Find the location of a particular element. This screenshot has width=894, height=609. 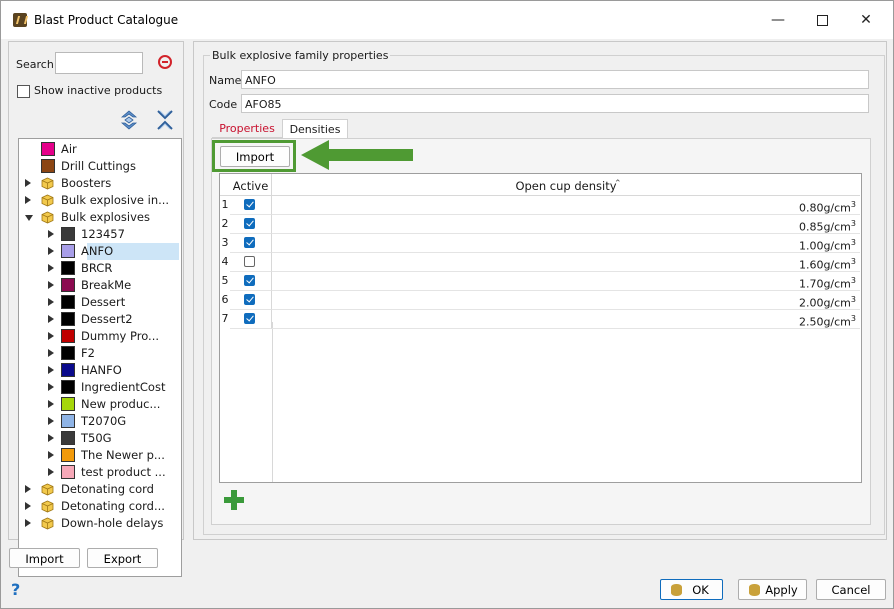

density-cell: 0.80g/cm3 is located at coordinates (566, 205).